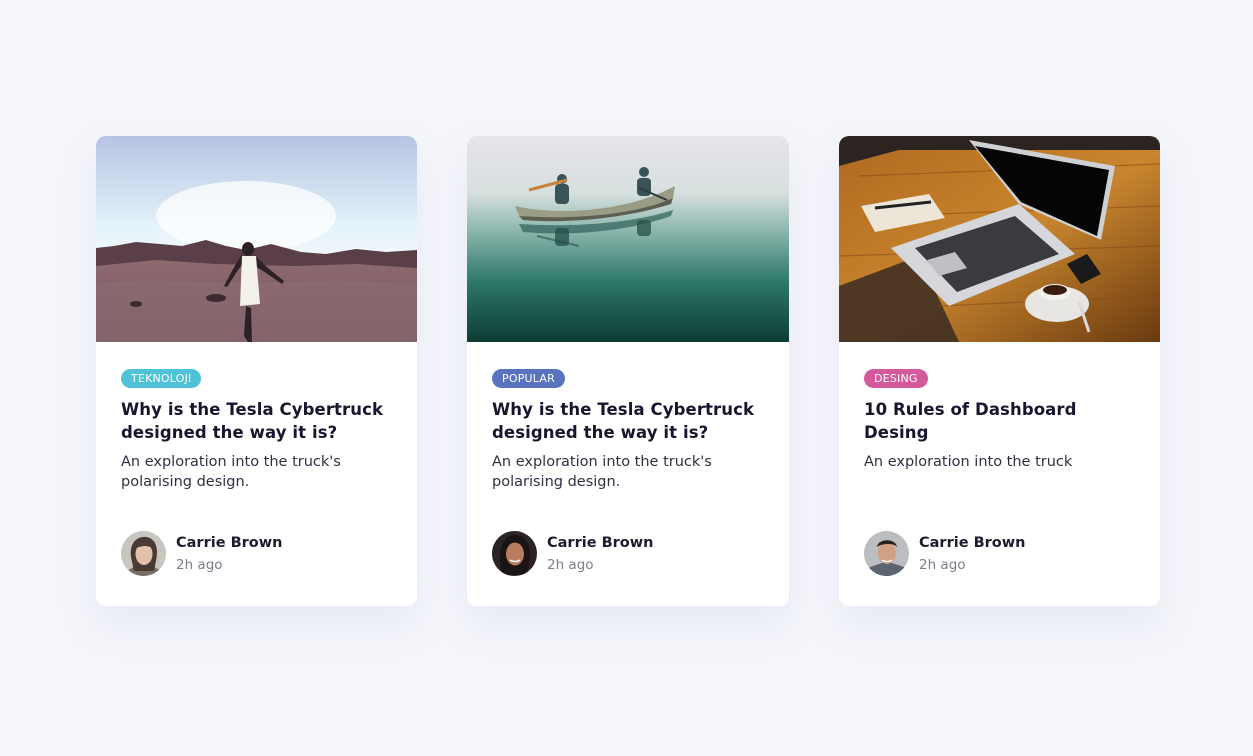 The height and width of the screenshot is (756, 1253). Describe the element at coordinates (256, 239) in the screenshot. I see `card-image-desert` at that location.